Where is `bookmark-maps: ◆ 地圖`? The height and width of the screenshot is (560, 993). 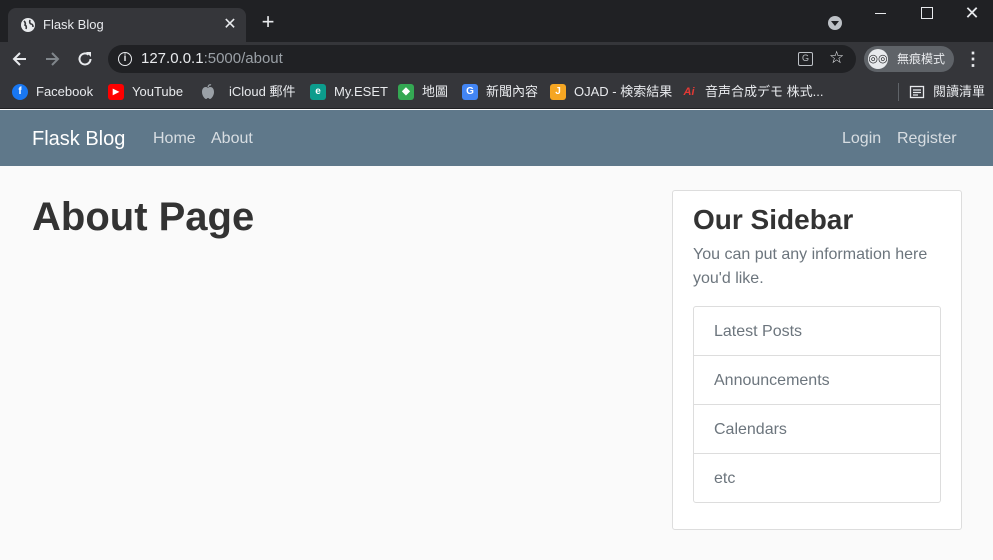
bookmark-maps: ◆ 地圖 is located at coordinates (424, 92).